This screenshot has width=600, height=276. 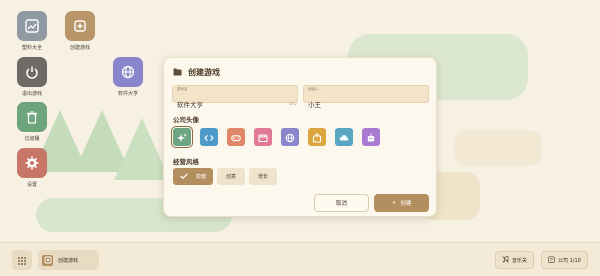 I want to click on avatar-option-bag, so click(x=317, y=137).